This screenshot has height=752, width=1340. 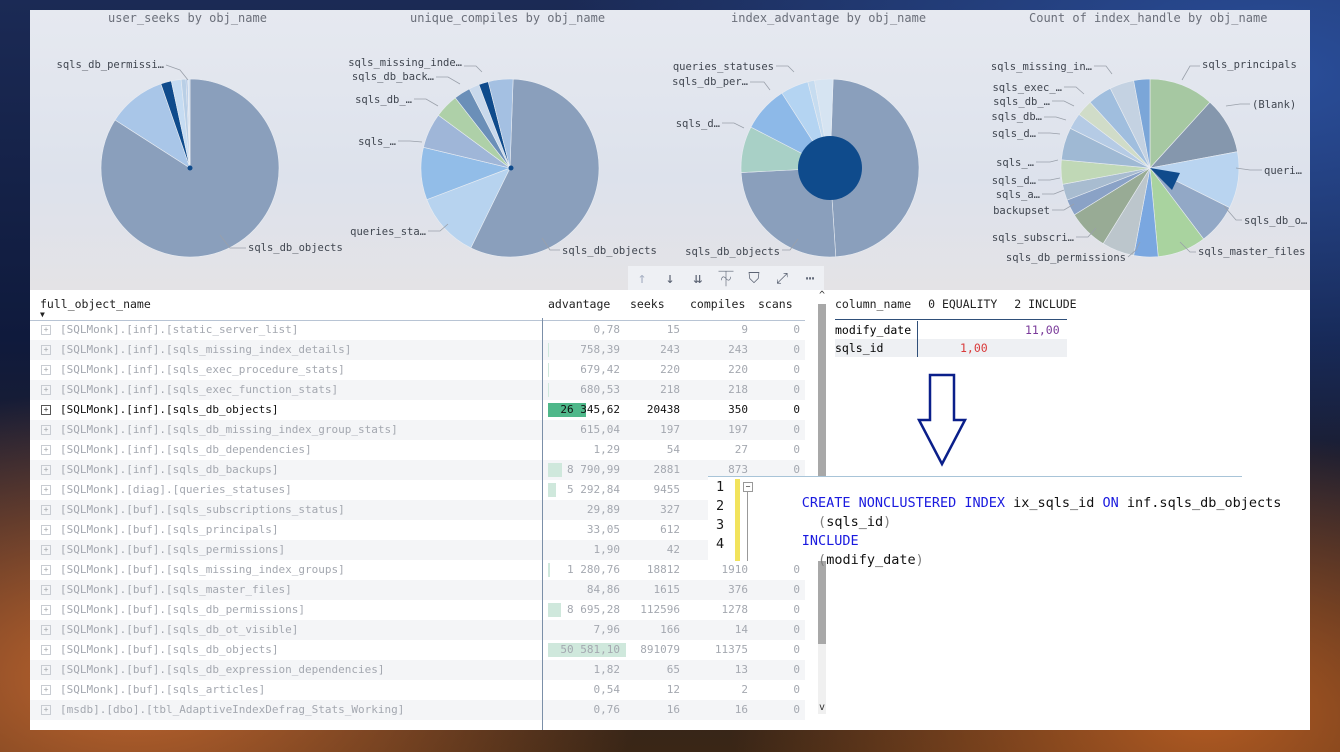 I want to click on cell-compiles: 16, so click(x=741, y=709).